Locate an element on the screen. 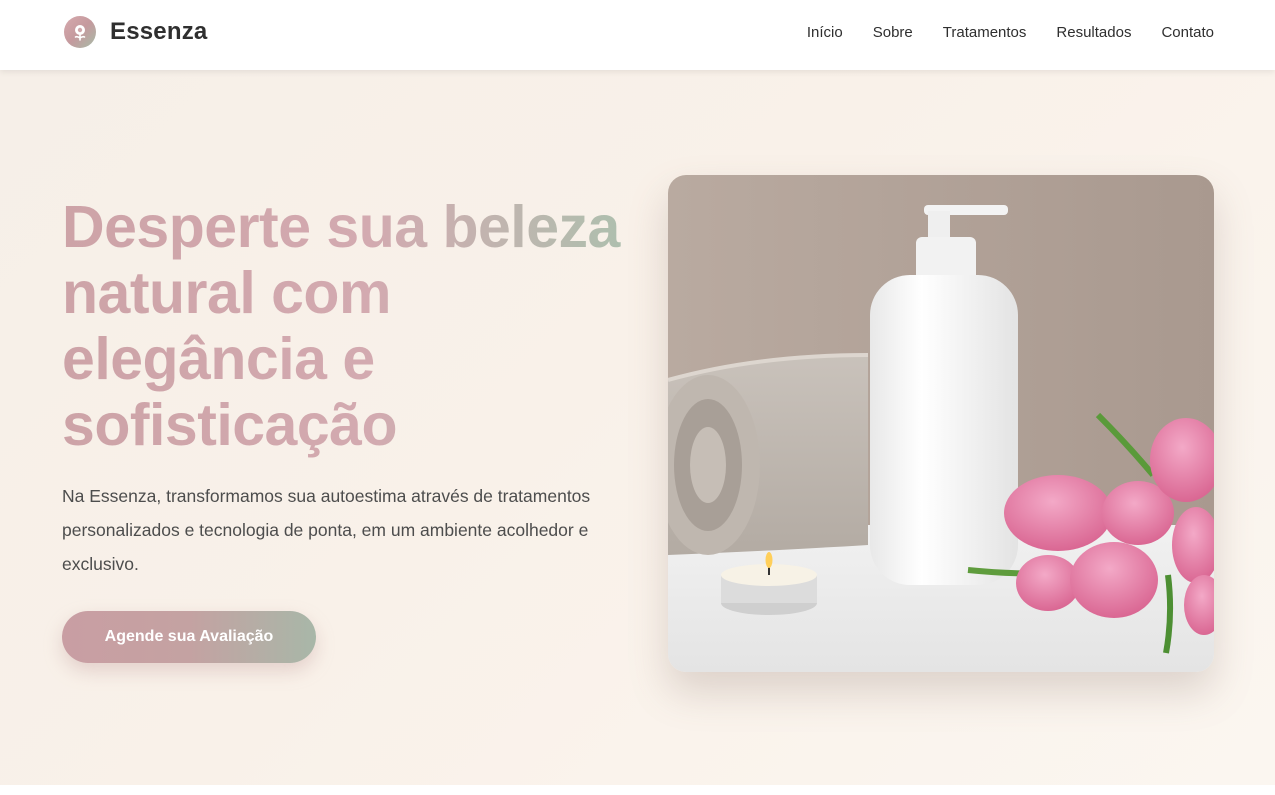 Image resolution: width=1275 pixels, height=795 pixels. nav-link-contato: Contato is located at coordinates (1187, 32).